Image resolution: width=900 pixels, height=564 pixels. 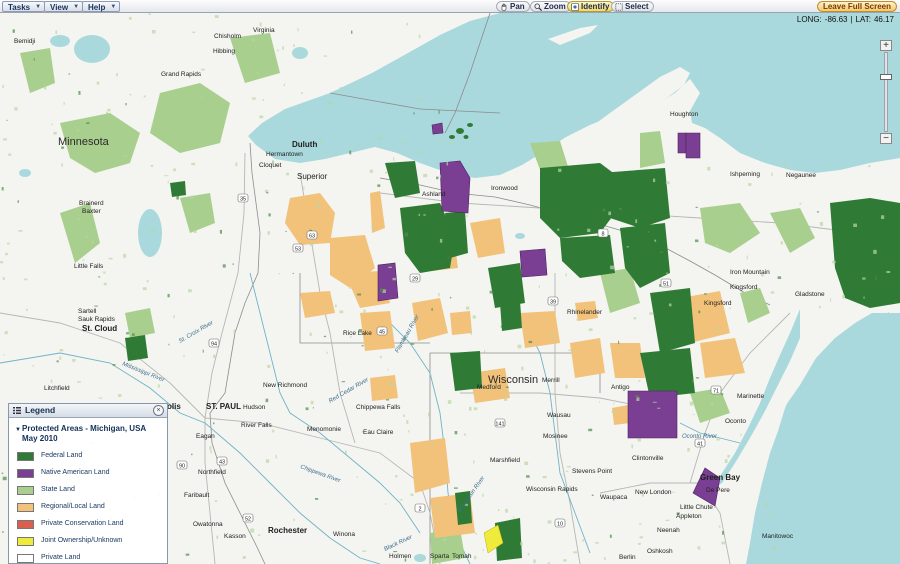 What do you see at coordinates (559, 415) in the screenshot?
I see `label-wausau: Wausau` at bounding box center [559, 415].